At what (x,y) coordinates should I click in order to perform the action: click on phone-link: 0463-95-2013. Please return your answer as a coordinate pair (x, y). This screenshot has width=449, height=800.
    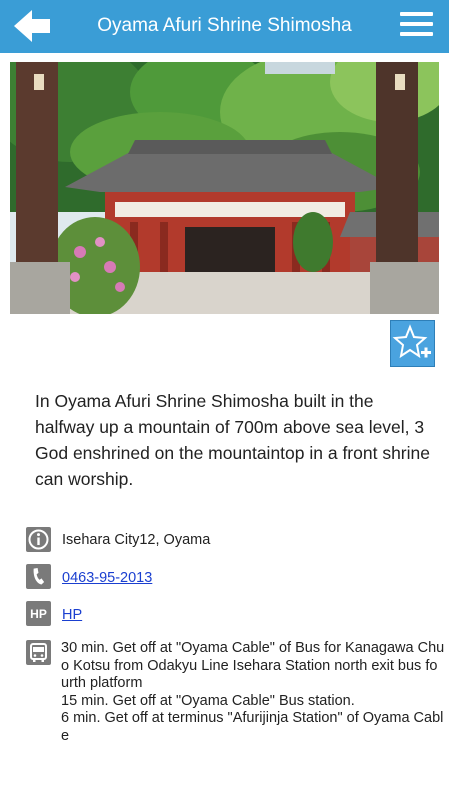
    Looking at the image, I should click on (107, 578).